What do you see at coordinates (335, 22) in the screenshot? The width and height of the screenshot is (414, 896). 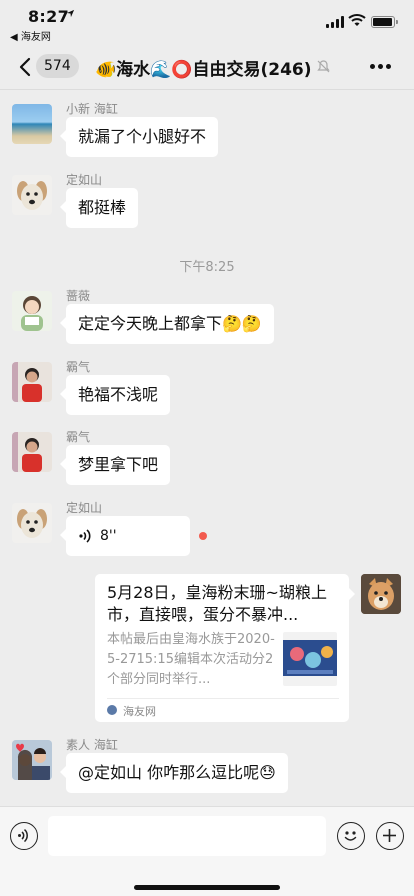 I see `cellular-signal-icon` at bounding box center [335, 22].